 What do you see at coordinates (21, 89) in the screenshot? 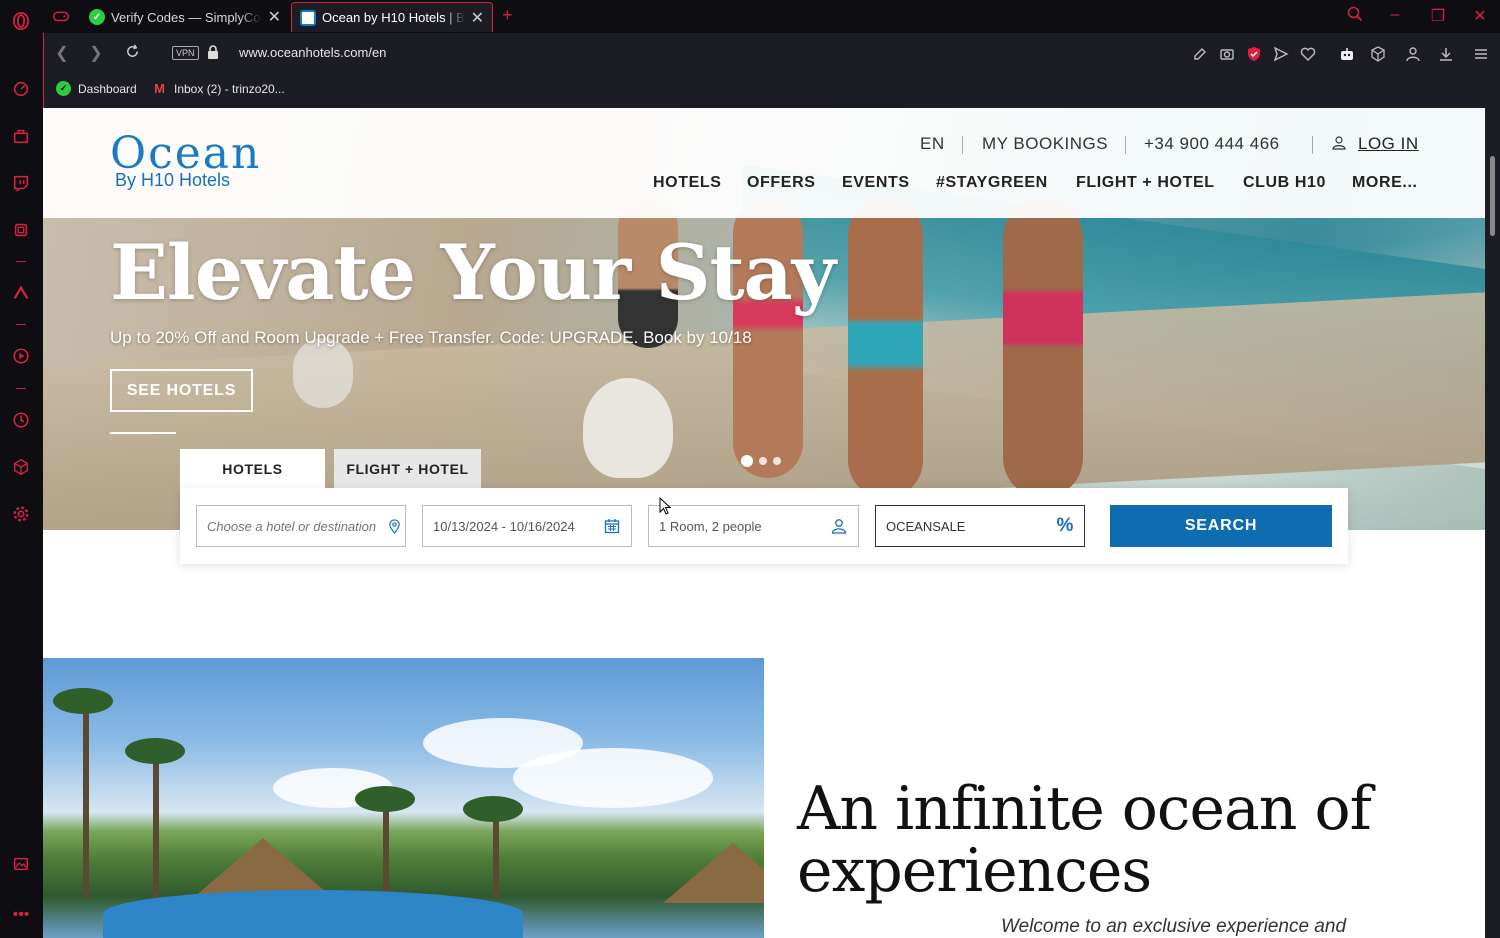
I see `speed-dial-icon` at bounding box center [21, 89].